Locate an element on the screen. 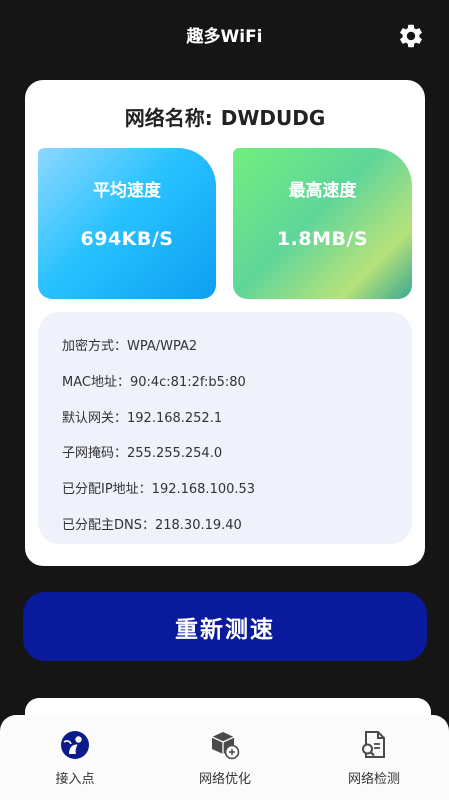 This screenshot has height=800, width=449. app-title: 趣多WiFi is located at coordinates (224, 37).